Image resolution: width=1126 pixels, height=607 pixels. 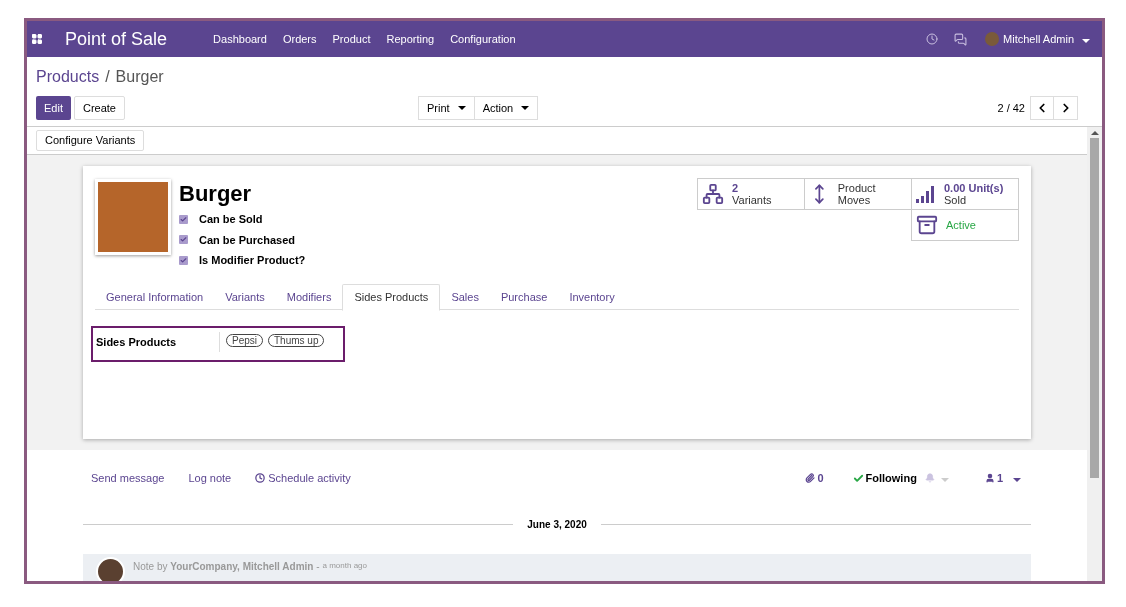 I want to click on tab: Sides Products, so click(x=391, y=297).